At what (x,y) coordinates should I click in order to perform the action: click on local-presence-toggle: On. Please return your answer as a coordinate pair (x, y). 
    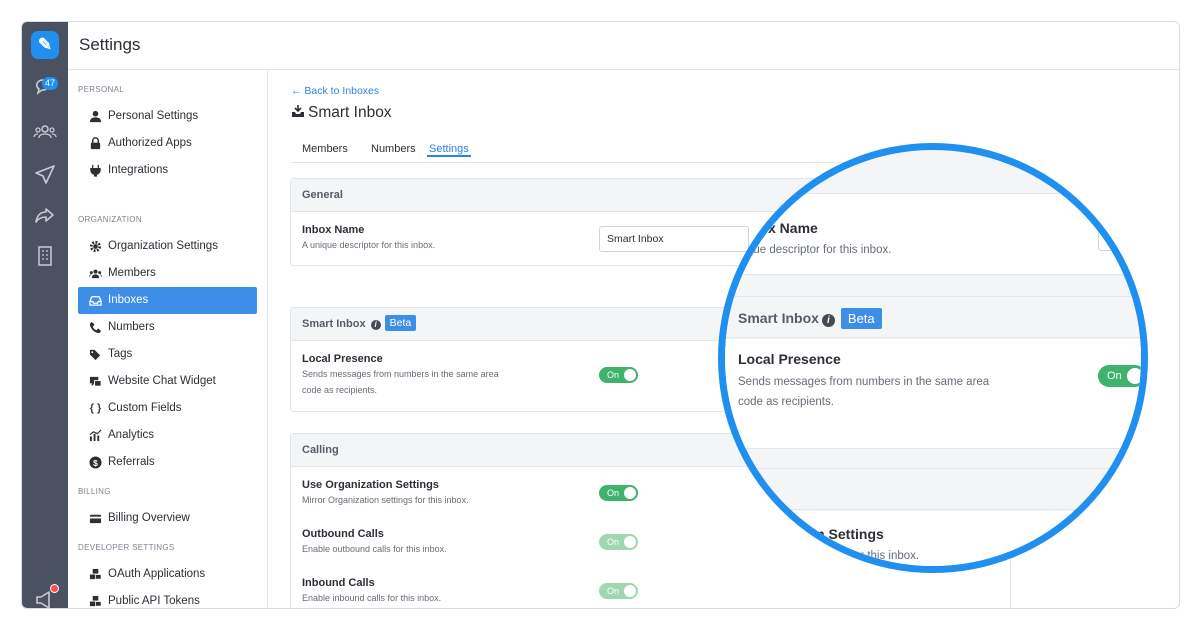
    Looking at the image, I should click on (618, 375).